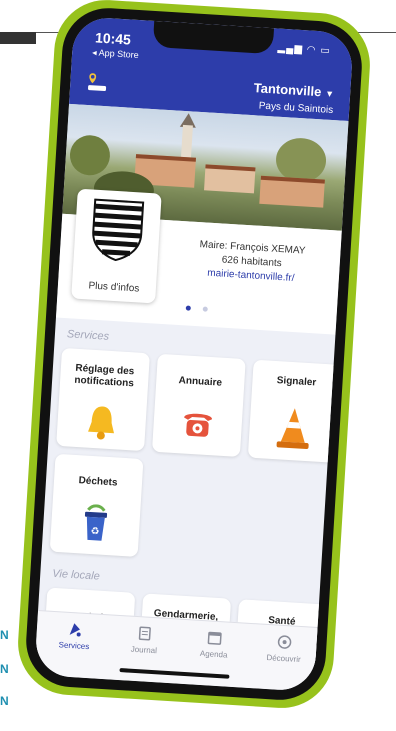  I want to click on carousel-dot-active, so click(188, 308).